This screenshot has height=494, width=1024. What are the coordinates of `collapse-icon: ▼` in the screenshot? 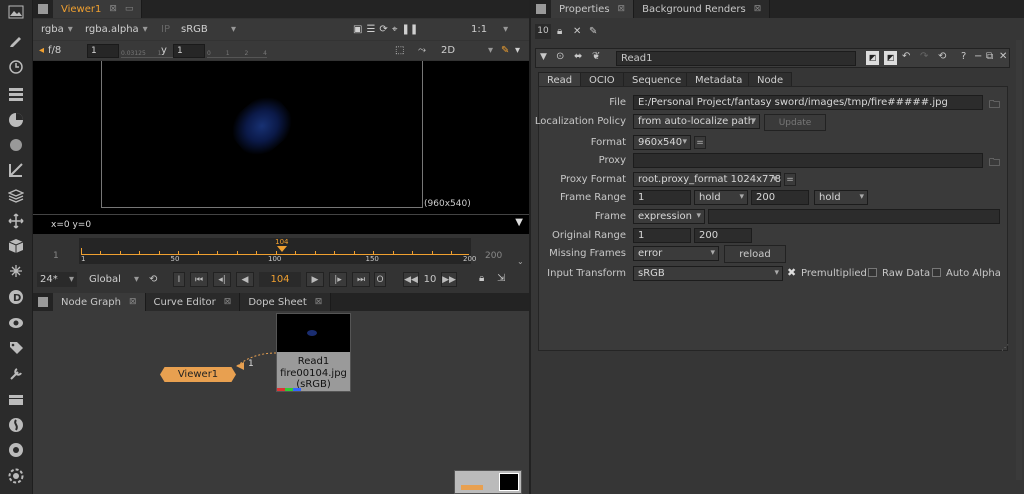 It's located at (543, 57).